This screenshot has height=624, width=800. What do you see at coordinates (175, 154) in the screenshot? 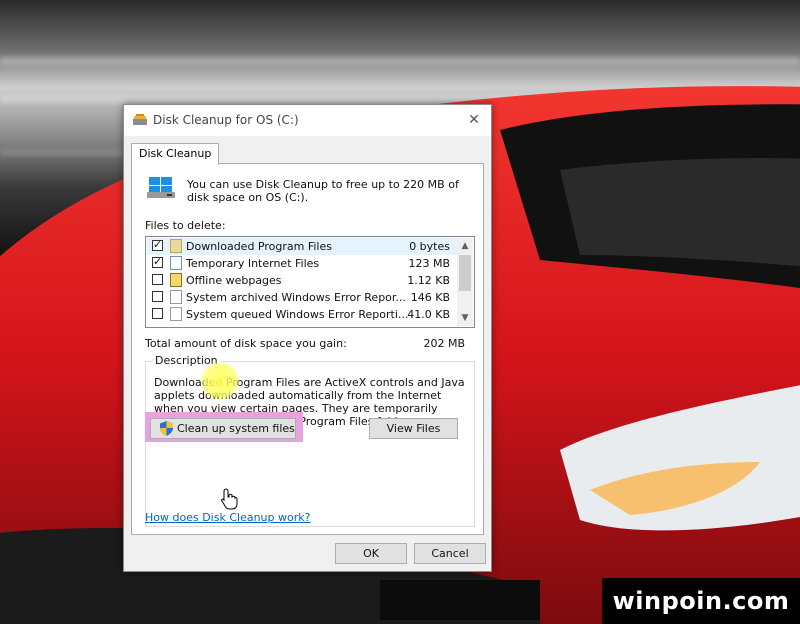
I see `tab-disk-cleanup: Disk Cleanup` at bounding box center [175, 154].